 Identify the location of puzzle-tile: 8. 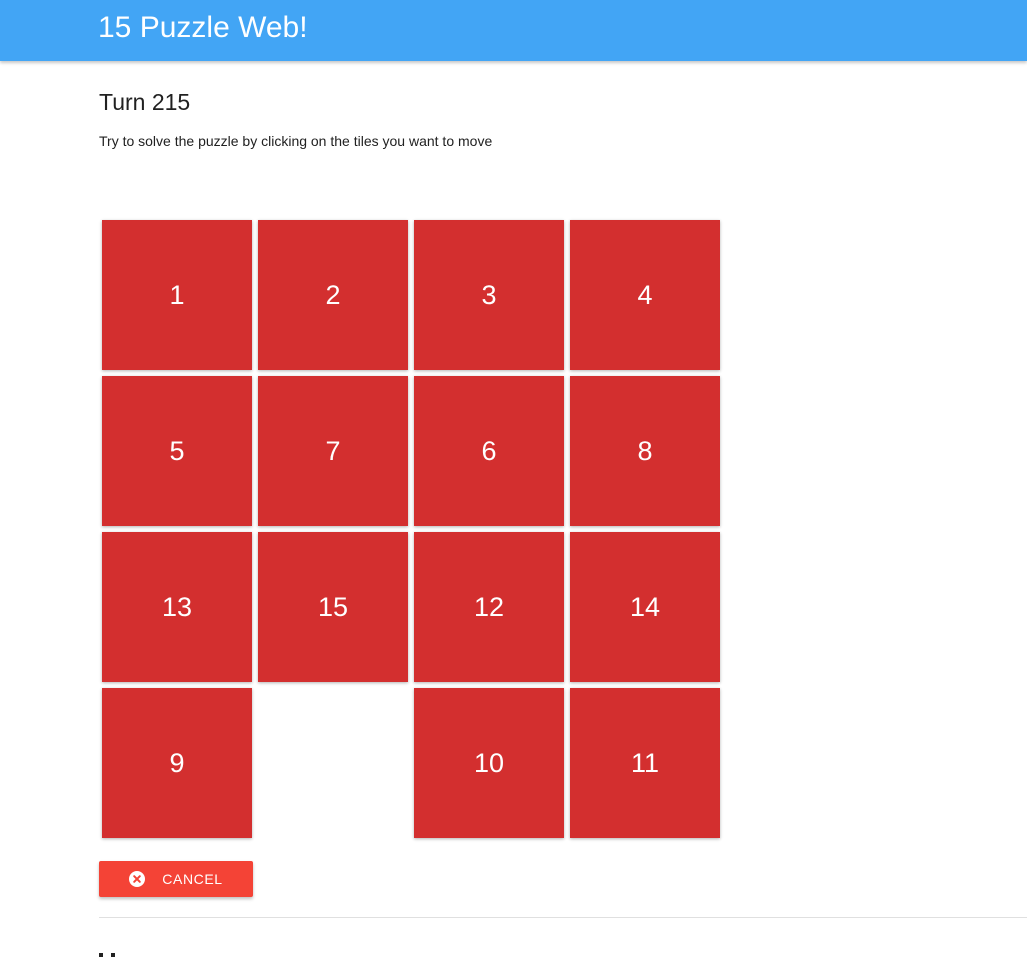
(645, 451).